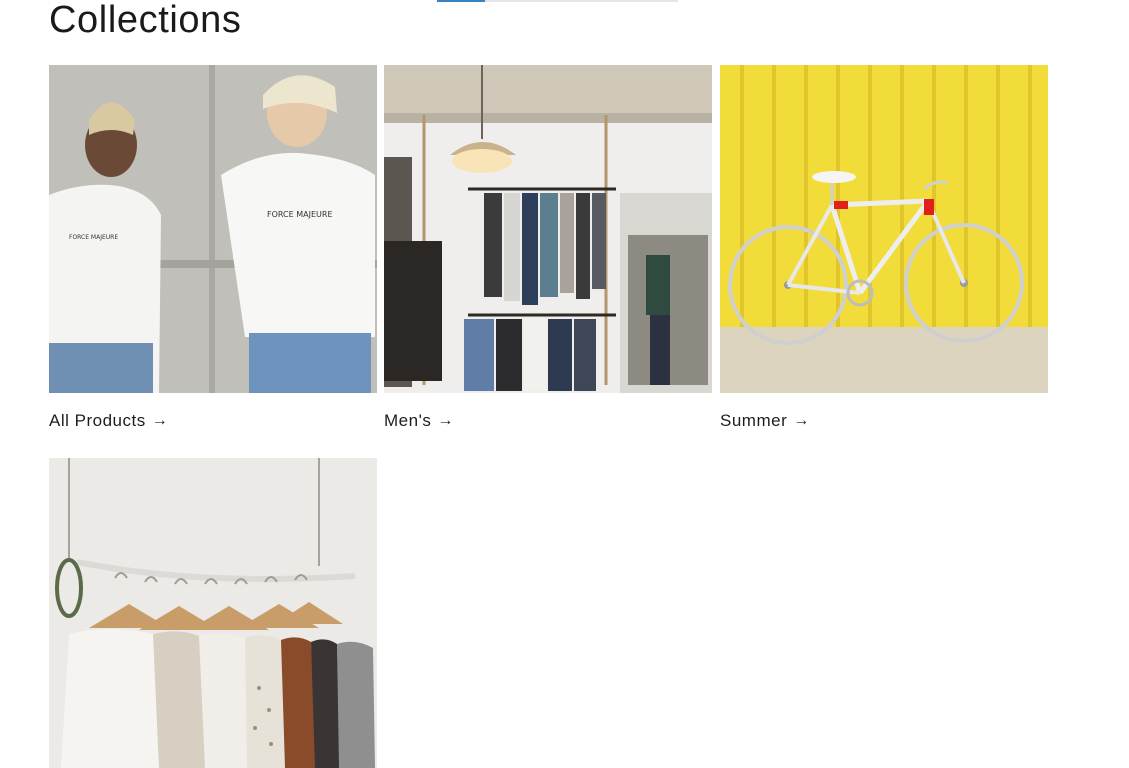 The height and width of the screenshot is (768, 1129). What do you see at coordinates (754, 420) in the screenshot?
I see `collection-label: Summer` at bounding box center [754, 420].